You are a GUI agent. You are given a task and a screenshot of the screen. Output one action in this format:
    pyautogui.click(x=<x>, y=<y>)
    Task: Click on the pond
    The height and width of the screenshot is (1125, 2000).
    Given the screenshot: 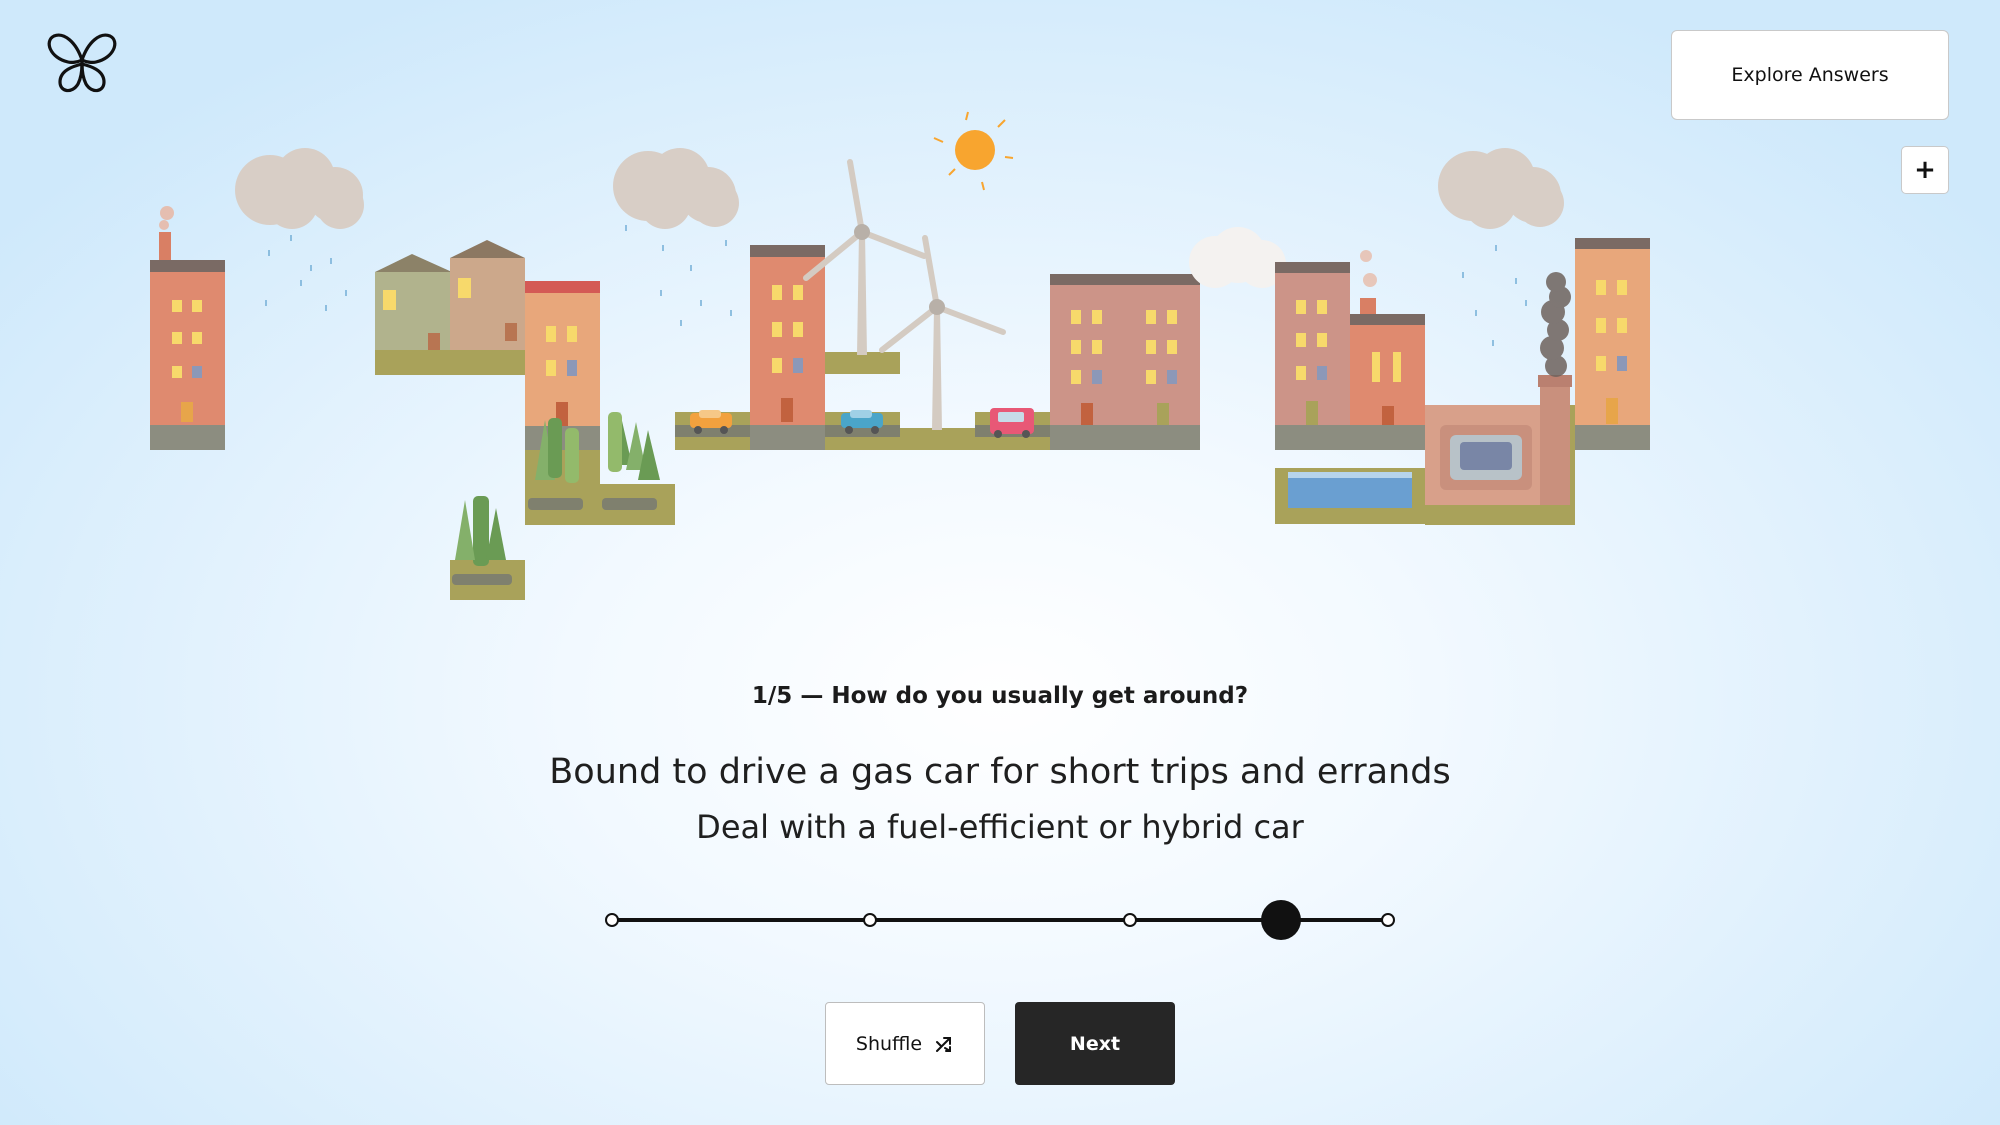 What is the action you would take?
    pyautogui.click(x=1350, y=496)
    